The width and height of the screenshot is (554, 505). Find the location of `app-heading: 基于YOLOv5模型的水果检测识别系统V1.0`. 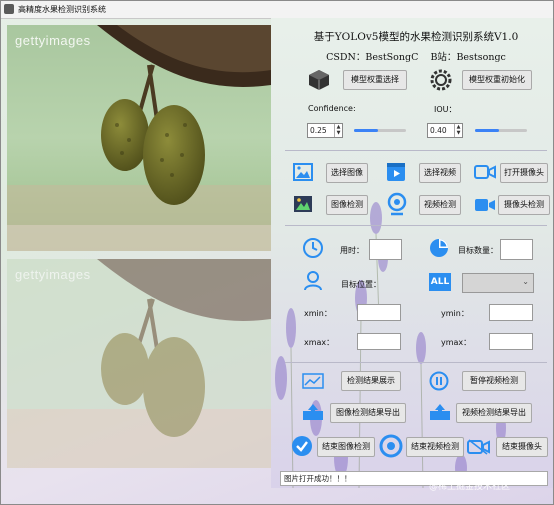

app-heading: 基于YOLOv5模型的水果检测识别系统V1.0 is located at coordinates (416, 37).